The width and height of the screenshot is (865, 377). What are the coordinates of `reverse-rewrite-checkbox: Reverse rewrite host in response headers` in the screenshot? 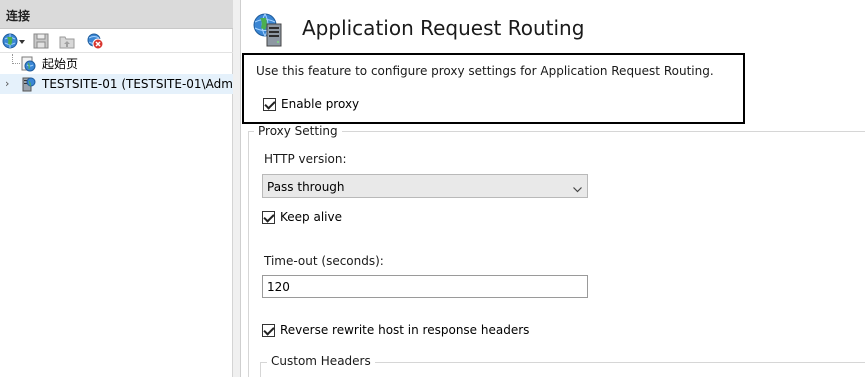 It's located at (395, 330).